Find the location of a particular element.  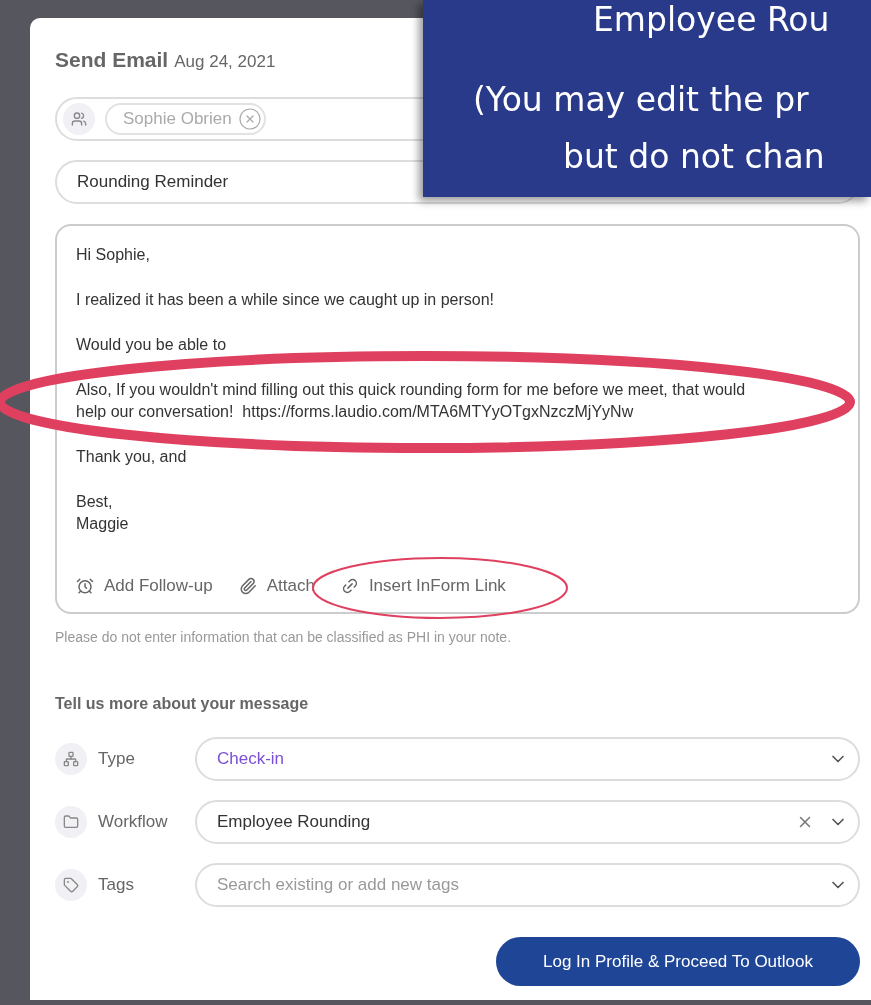

message-paragraph: Hi Sophie, is located at coordinates (113, 255).